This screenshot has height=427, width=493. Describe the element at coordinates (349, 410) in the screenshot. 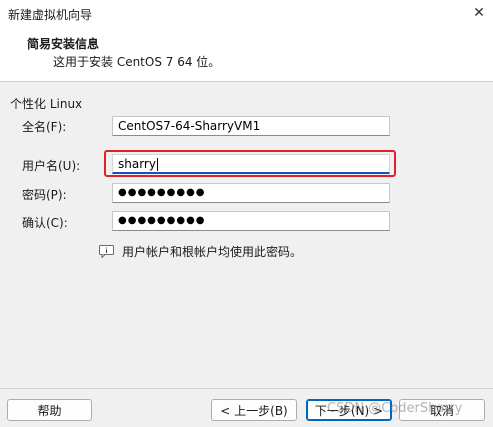

I see `next-button: 下一步(N) >` at that location.